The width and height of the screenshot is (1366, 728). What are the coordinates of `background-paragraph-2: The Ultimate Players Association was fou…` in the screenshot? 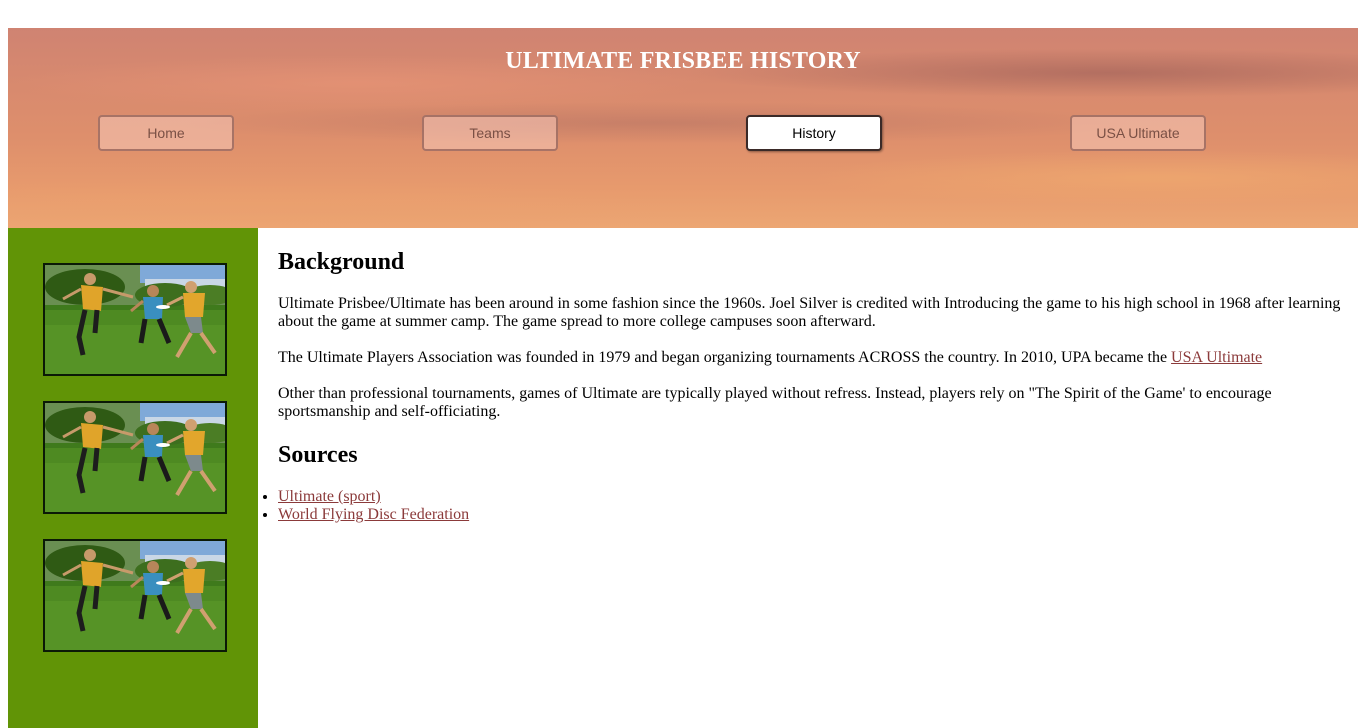 It's located at (813, 358).